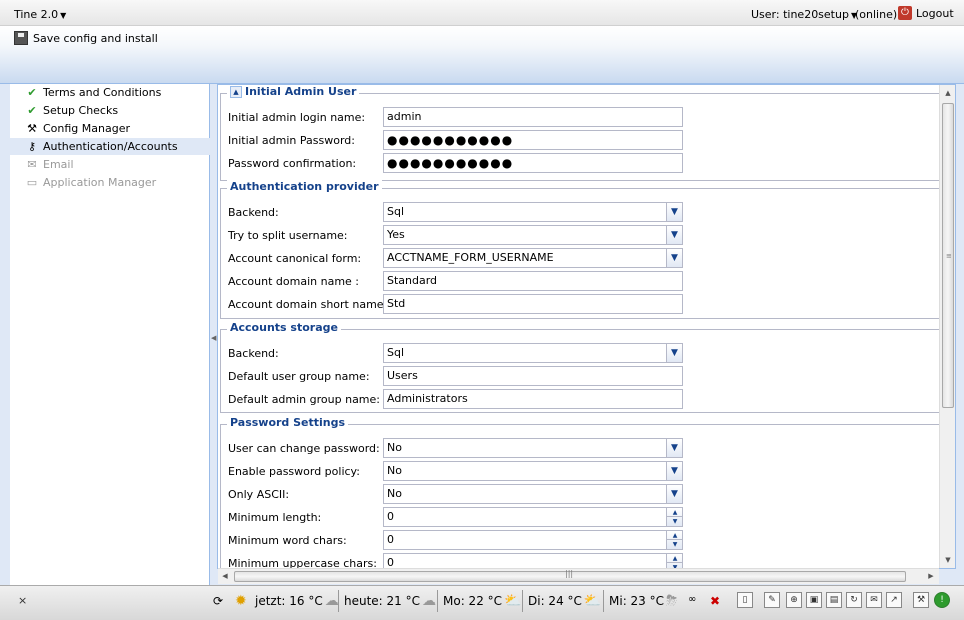 The height and width of the screenshot is (620, 964). What do you see at coordinates (894, 600) in the screenshot?
I see `chart-icon: ↗` at bounding box center [894, 600].